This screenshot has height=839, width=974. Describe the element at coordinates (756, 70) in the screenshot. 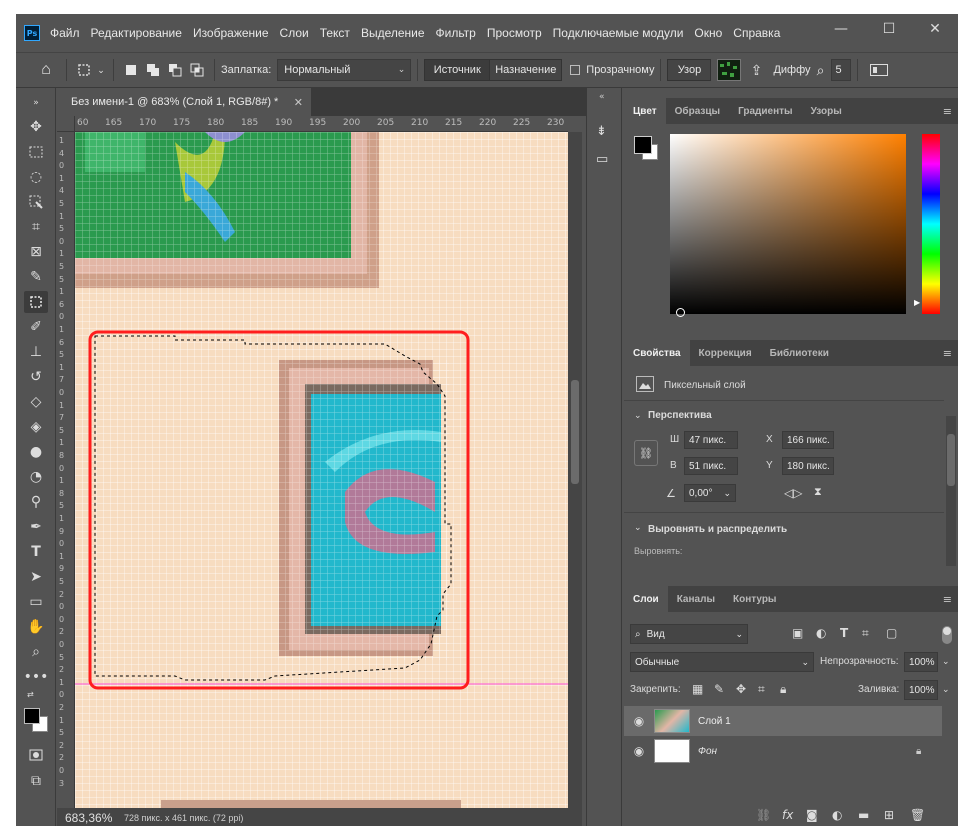

I see `share-icon: ⇪` at that location.